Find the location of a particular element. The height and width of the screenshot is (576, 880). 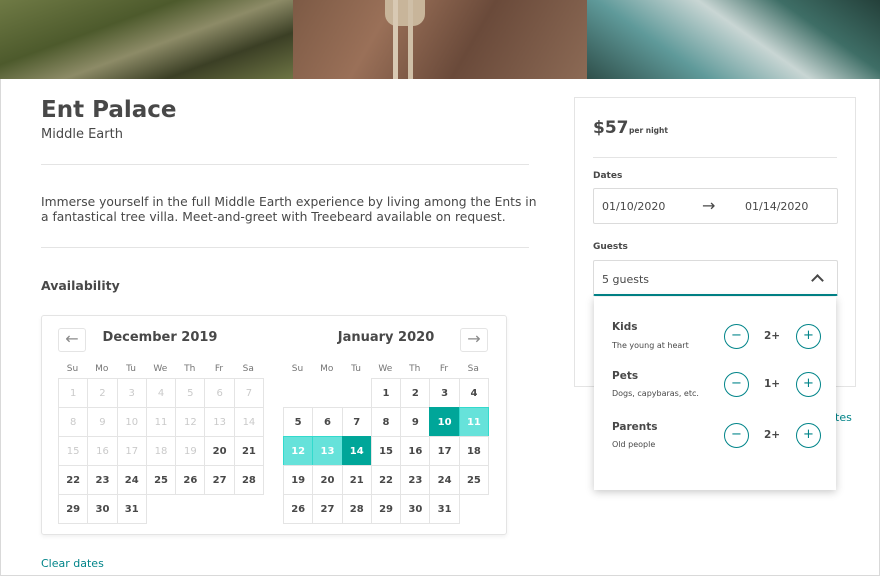

arrow-left-icon: ← is located at coordinates (72, 338).